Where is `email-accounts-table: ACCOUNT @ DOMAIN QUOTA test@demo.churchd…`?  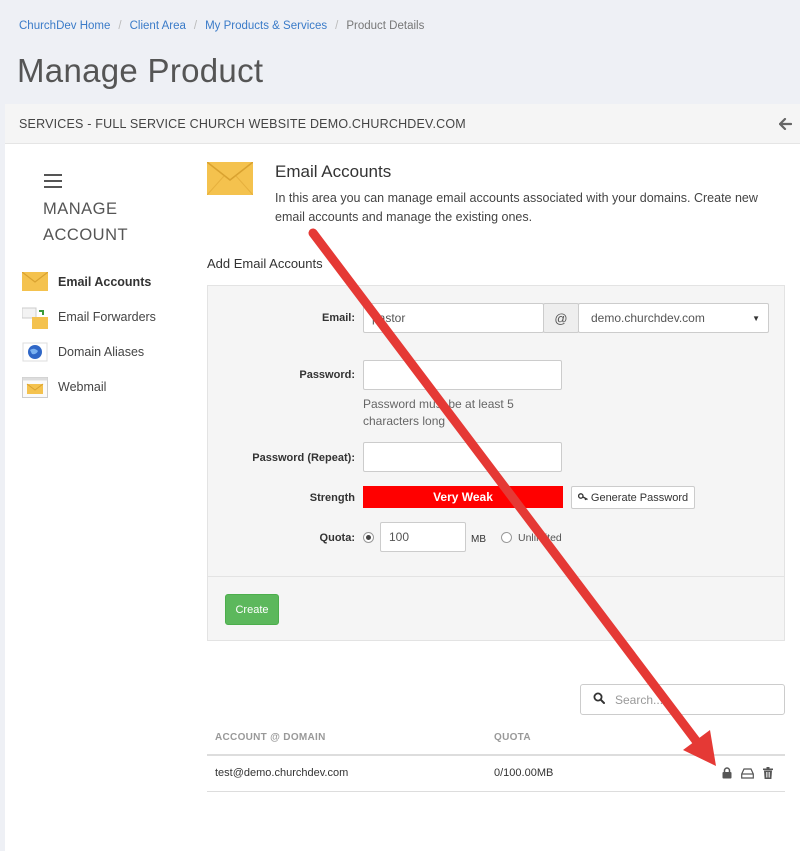
email-accounts-table: ACCOUNT @ DOMAIN QUOTA test@demo.churchd… is located at coordinates (496, 758).